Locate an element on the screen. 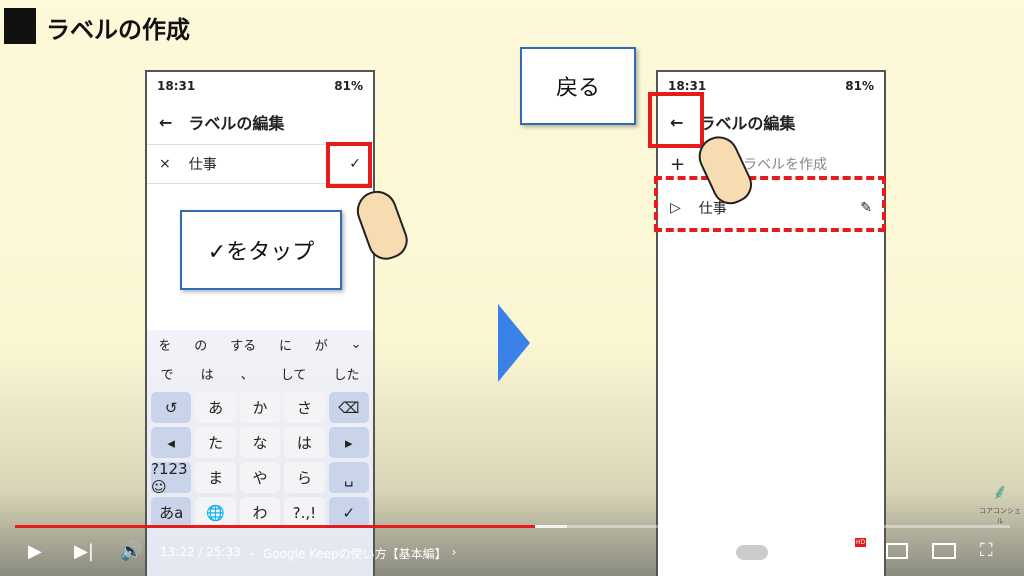 The height and width of the screenshot is (576, 1024). highlight-check is located at coordinates (349, 165).